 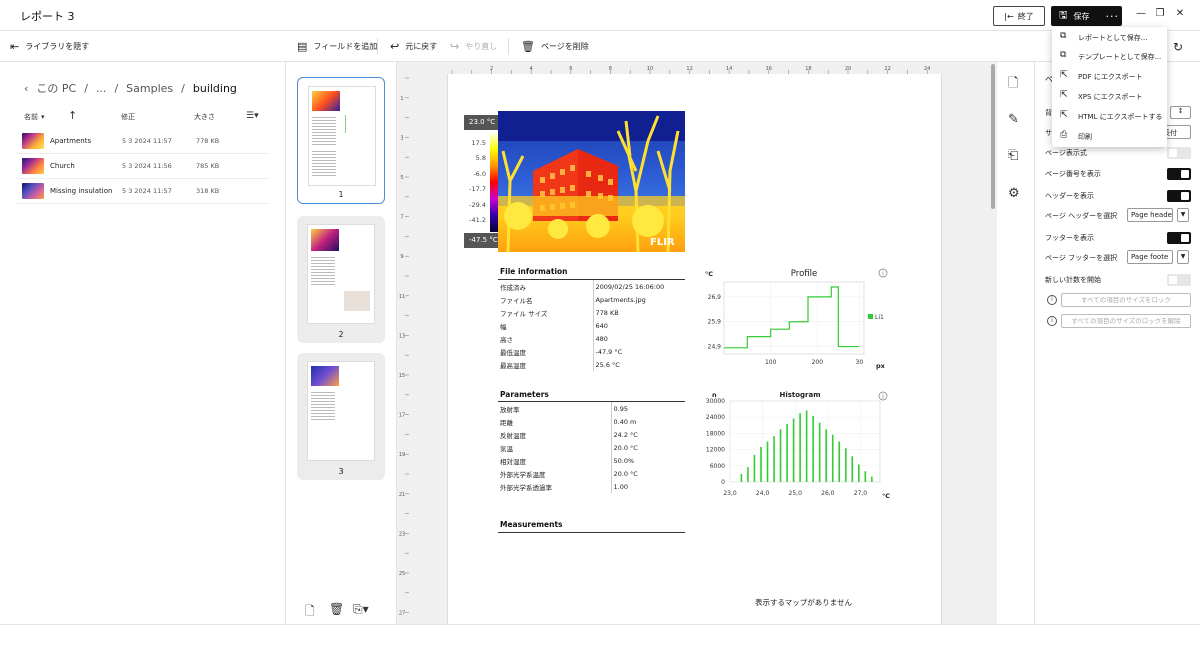 I want to click on ruler-label: 25, so click(x=402, y=574).